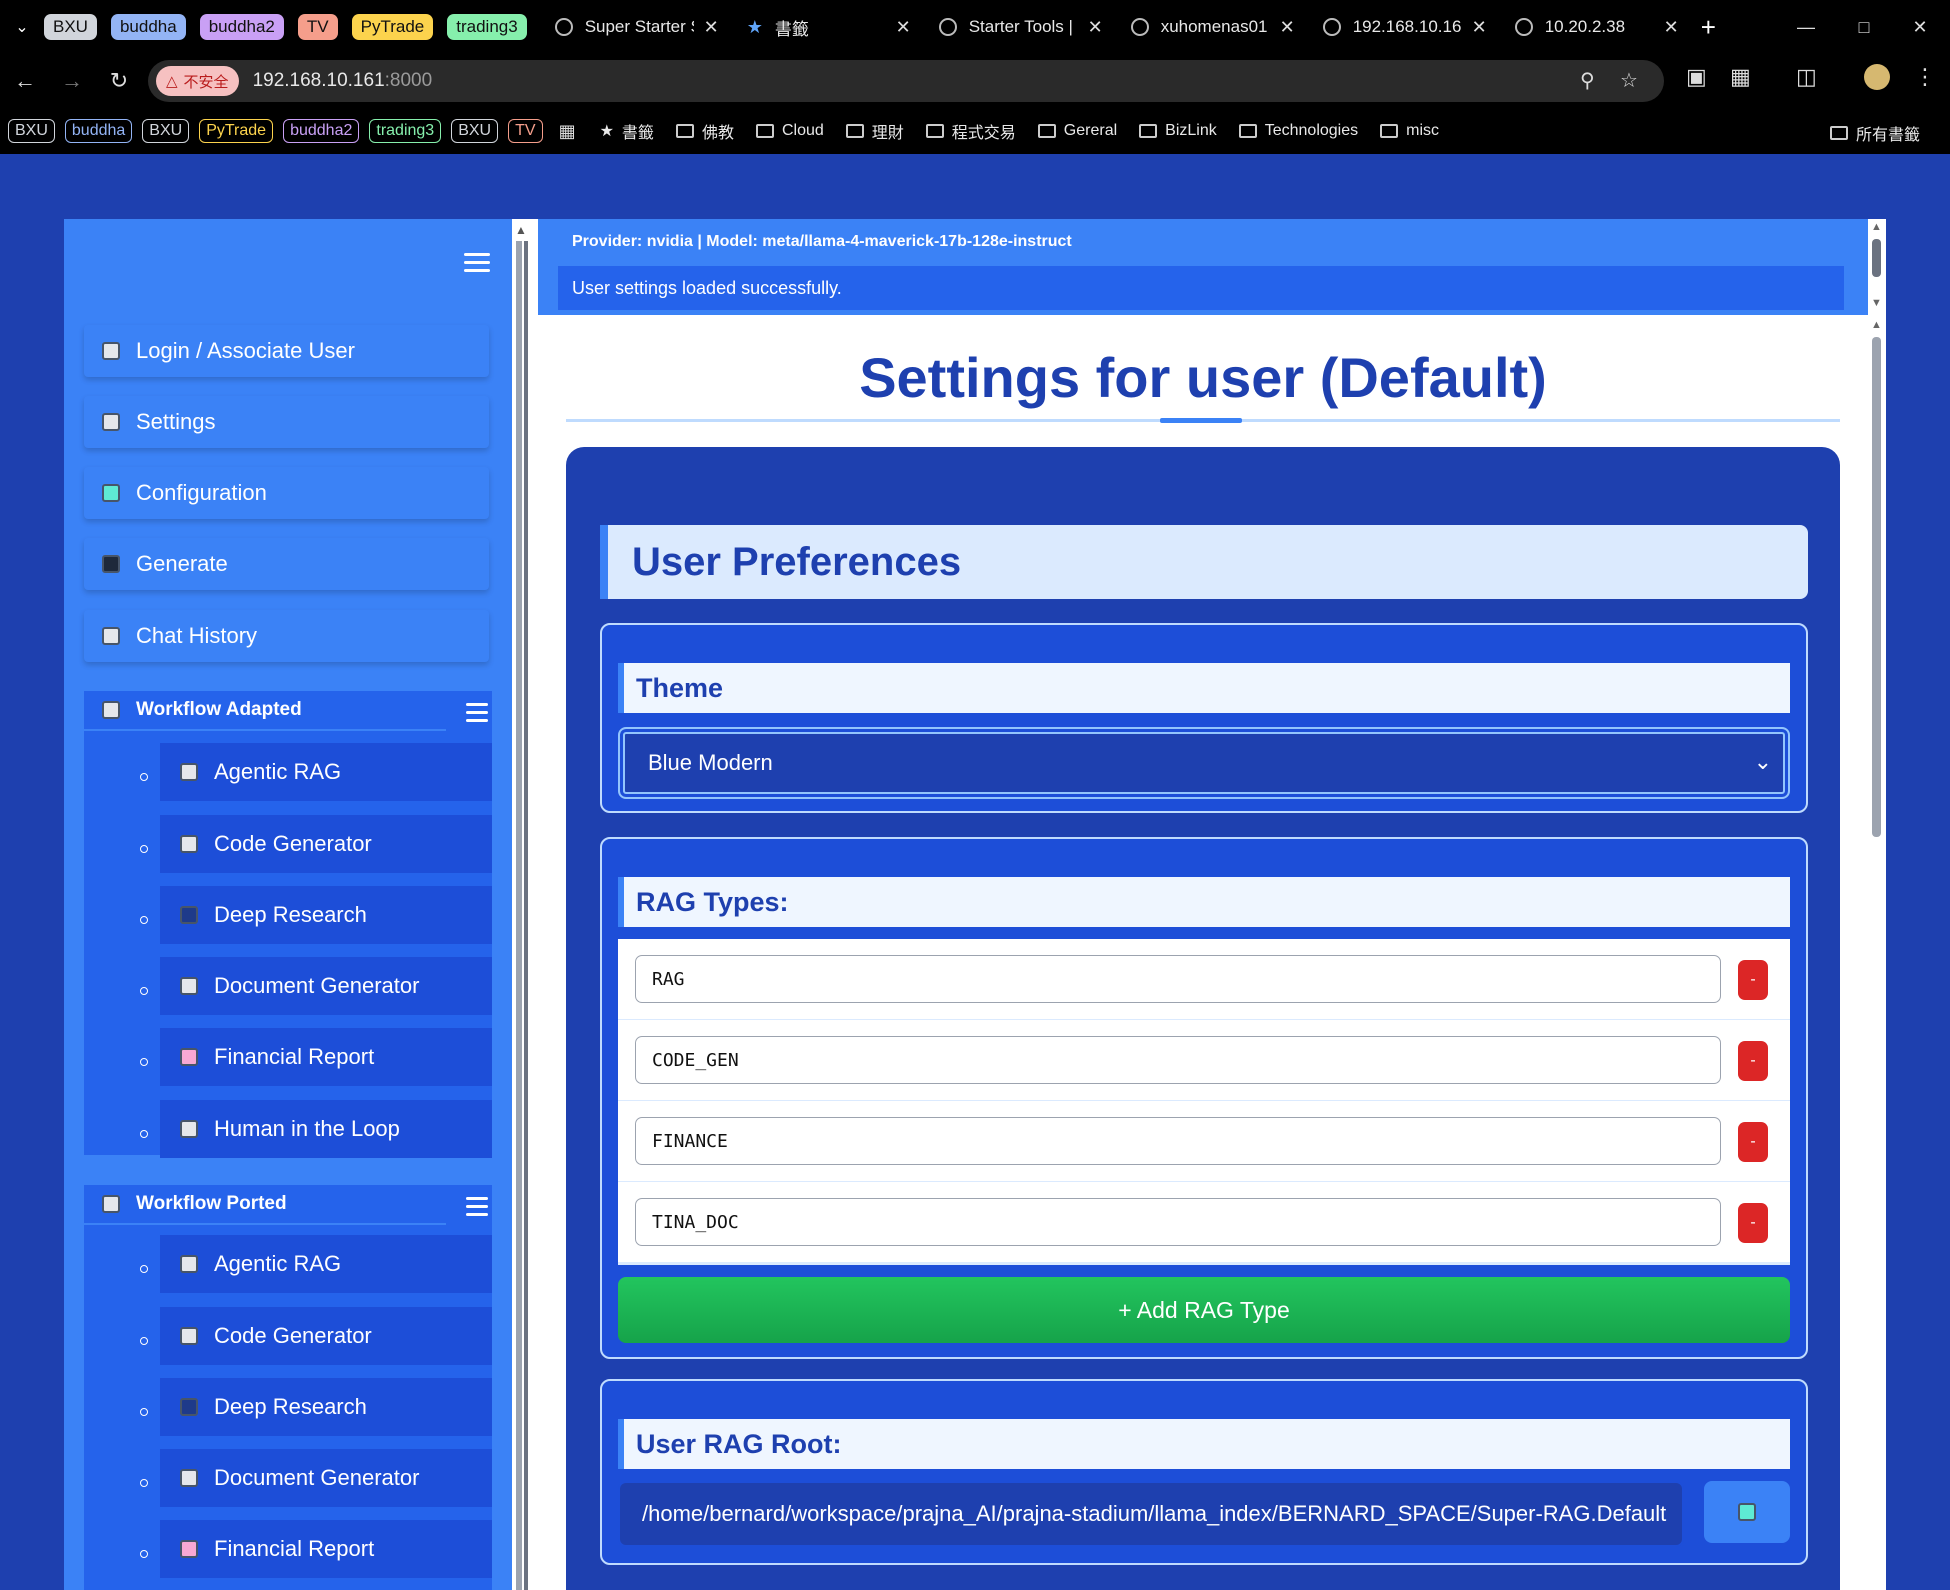 This screenshot has height=1590, width=1950. I want to click on sidebar-item-chat-history: Chat History, so click(286, 636).